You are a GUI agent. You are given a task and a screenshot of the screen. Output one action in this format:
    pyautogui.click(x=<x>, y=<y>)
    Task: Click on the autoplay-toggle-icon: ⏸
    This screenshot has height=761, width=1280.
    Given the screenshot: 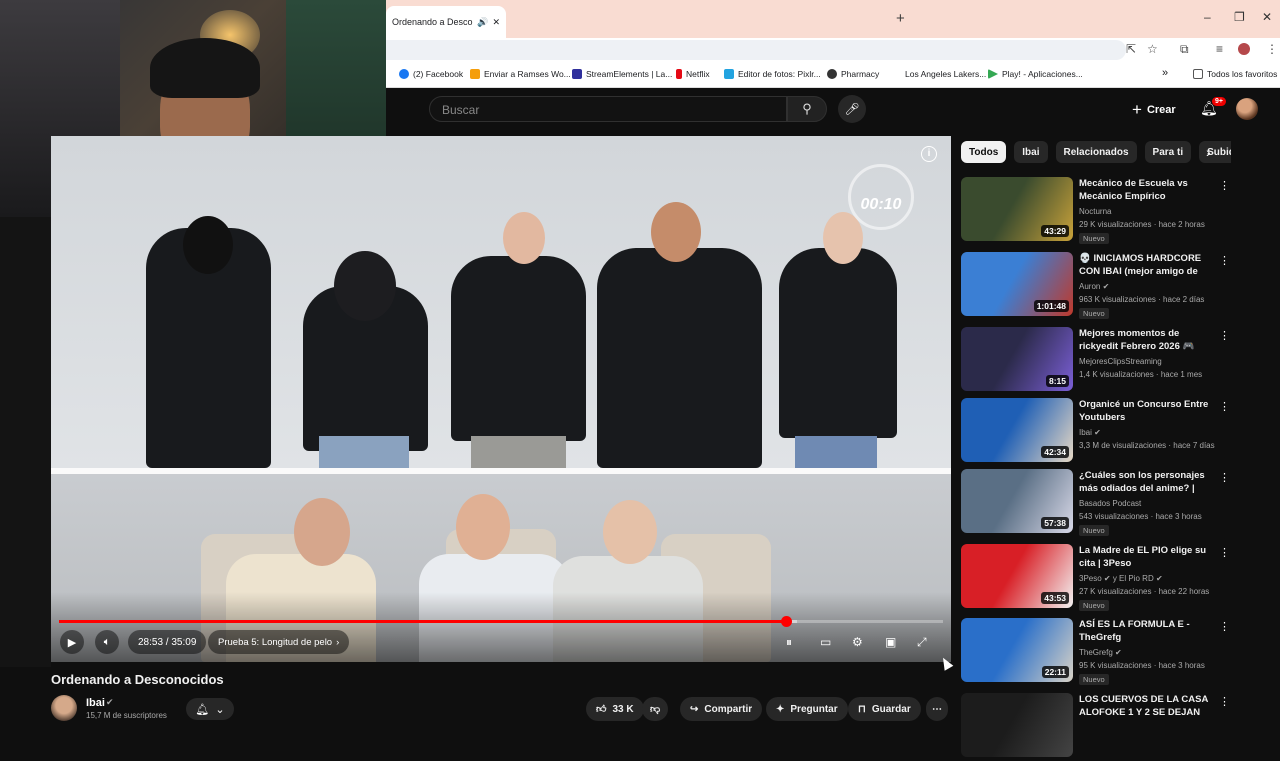 What is the action you would take?
    pyautogui.click(x=789, y=642)
    